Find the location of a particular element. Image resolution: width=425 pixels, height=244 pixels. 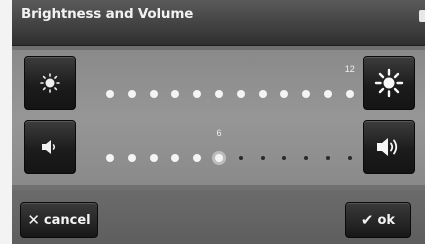

volume-increase-button is located at coordinates (389, 147).